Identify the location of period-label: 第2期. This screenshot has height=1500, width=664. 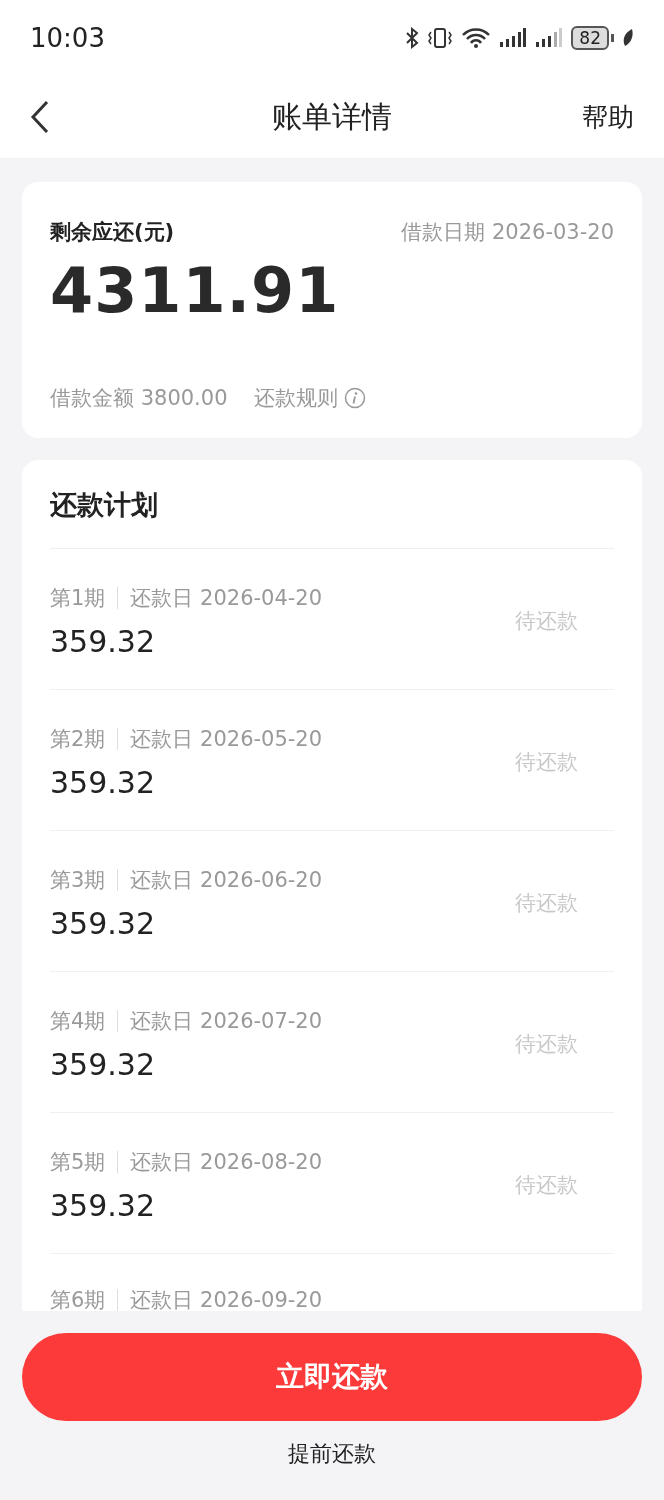
(78, 739).